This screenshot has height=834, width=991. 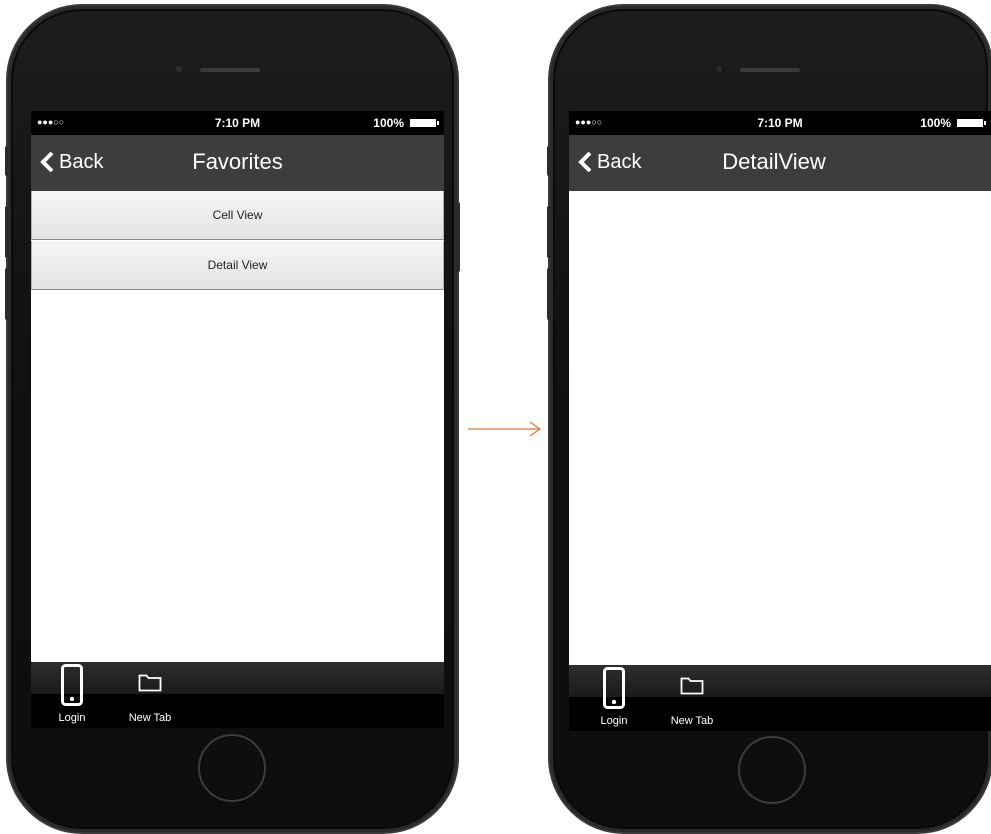 I want to click on list-item-cell-view: Cell View, so click(x=237, y=215).